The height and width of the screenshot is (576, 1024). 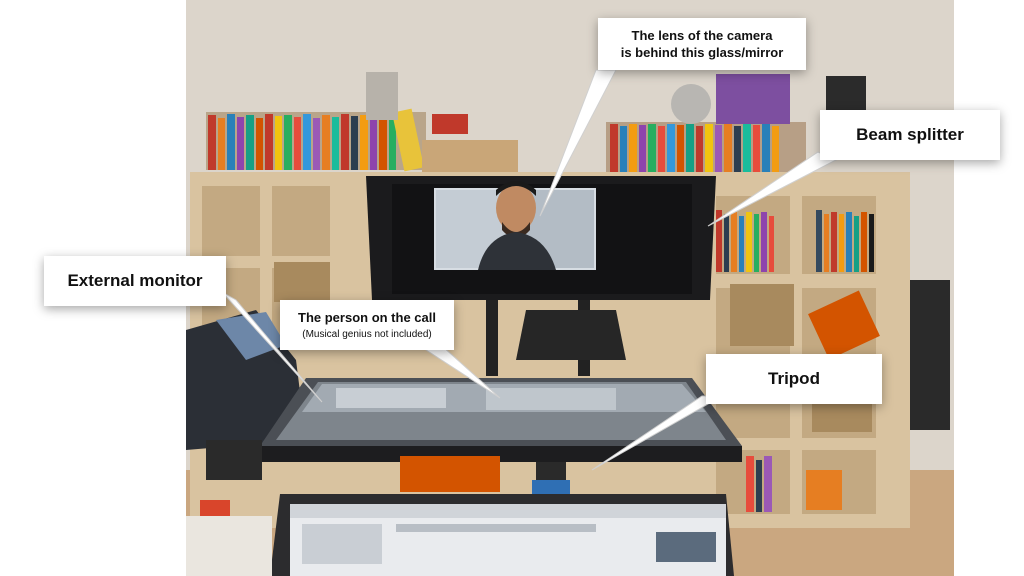 What do you see at coordinates (702, 35) in the screenshot?
I see `lens-callout-line1: The lens of the camera` at bounding box center [702, 35].